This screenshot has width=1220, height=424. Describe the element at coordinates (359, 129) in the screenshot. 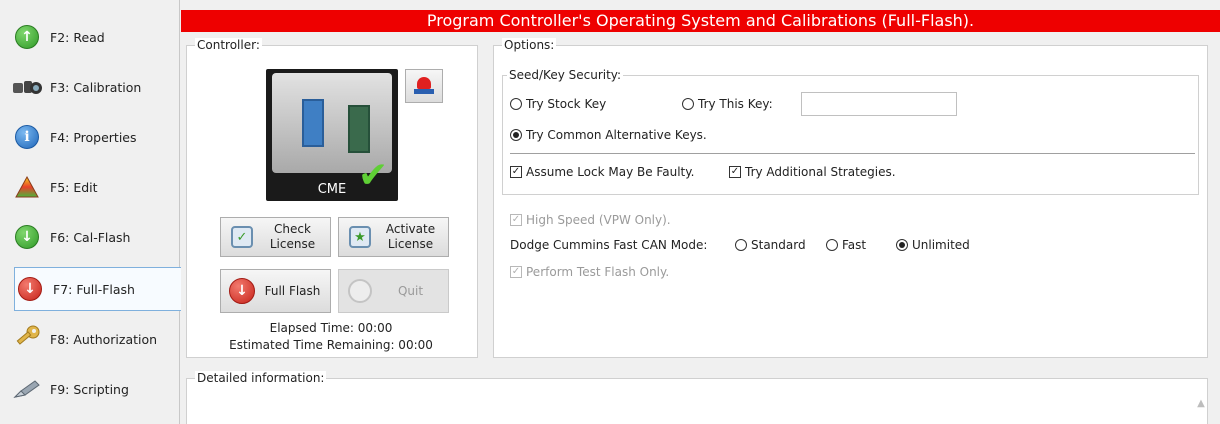

I see `ecu-connector-green` at that location.